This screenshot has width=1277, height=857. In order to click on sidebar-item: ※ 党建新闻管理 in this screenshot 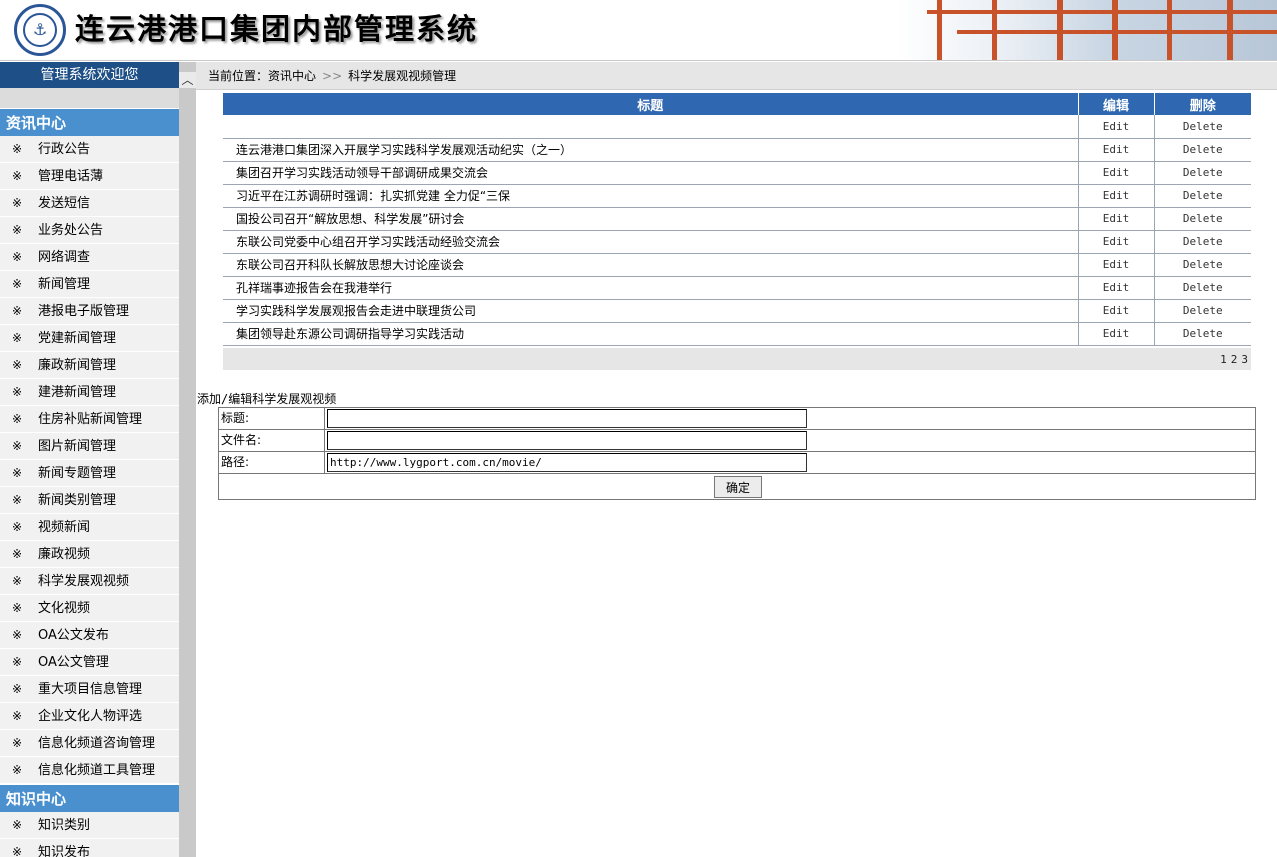, I will do `click(89, 338)`.